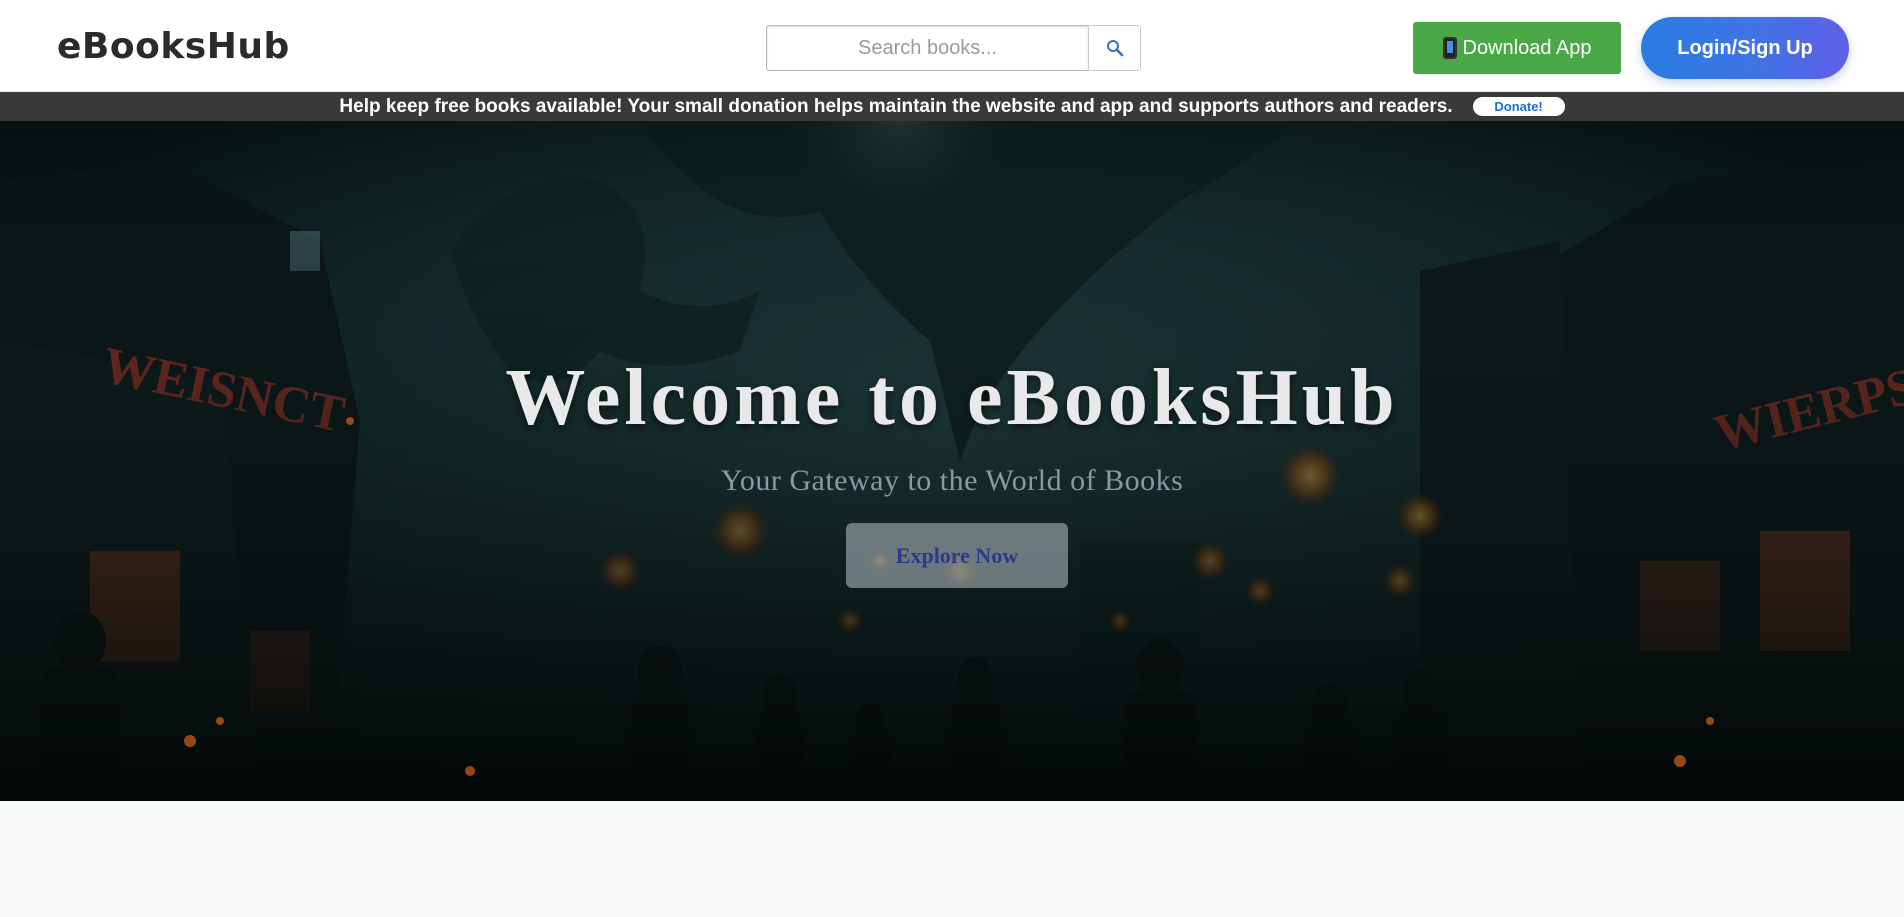 The image size is (1904, 917). I want to click on magnifier-icon, so click(1114, 48).